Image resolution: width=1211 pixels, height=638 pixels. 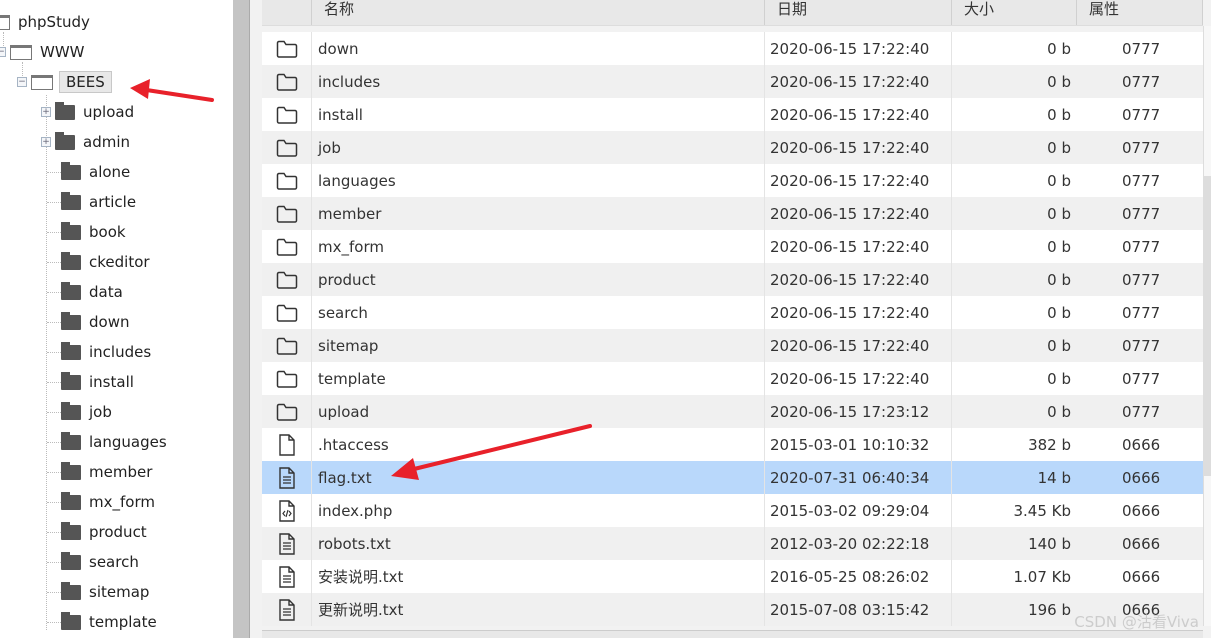 I want to click on table-row: product 2020-06-15 17:22:40 0 b 0777, so click(x=732, y=279).